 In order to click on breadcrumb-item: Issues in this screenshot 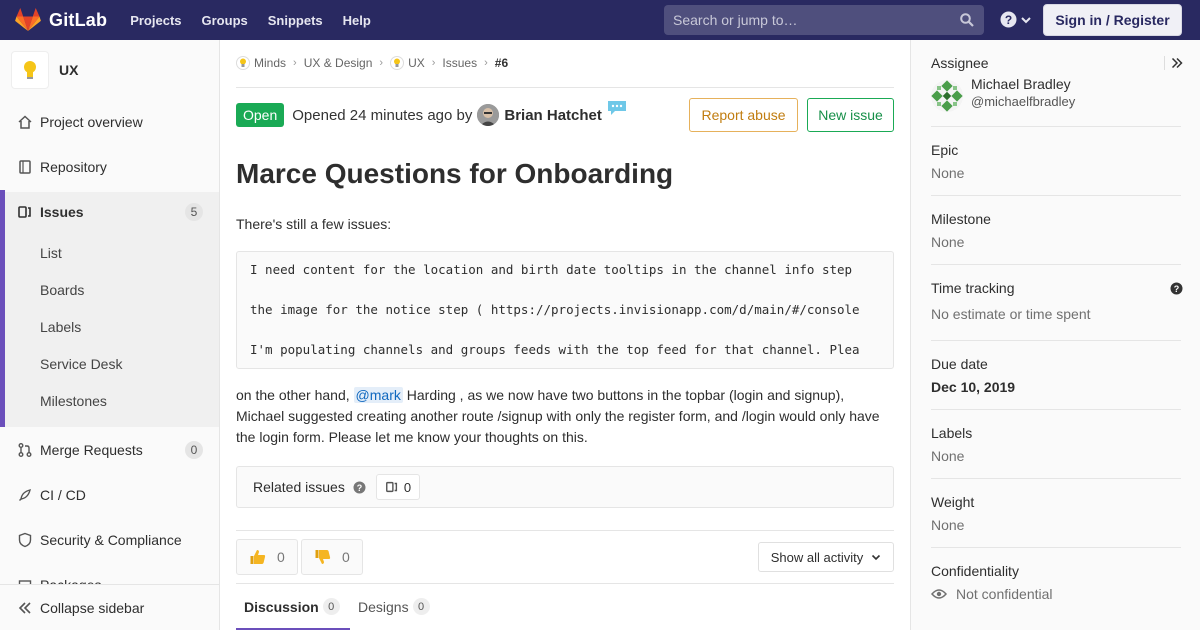, I will do `click(459, 63)`.